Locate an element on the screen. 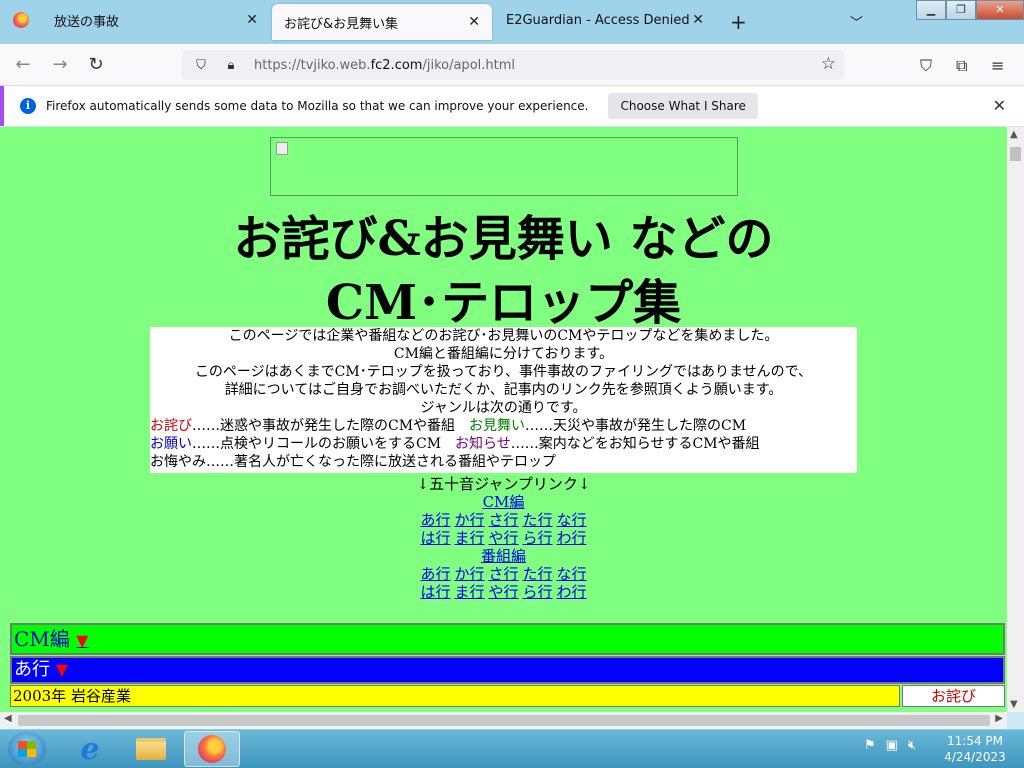 The image size is (1024, 768). internet-explorer-taskbar-button: e is located at coordinates (90, 749).